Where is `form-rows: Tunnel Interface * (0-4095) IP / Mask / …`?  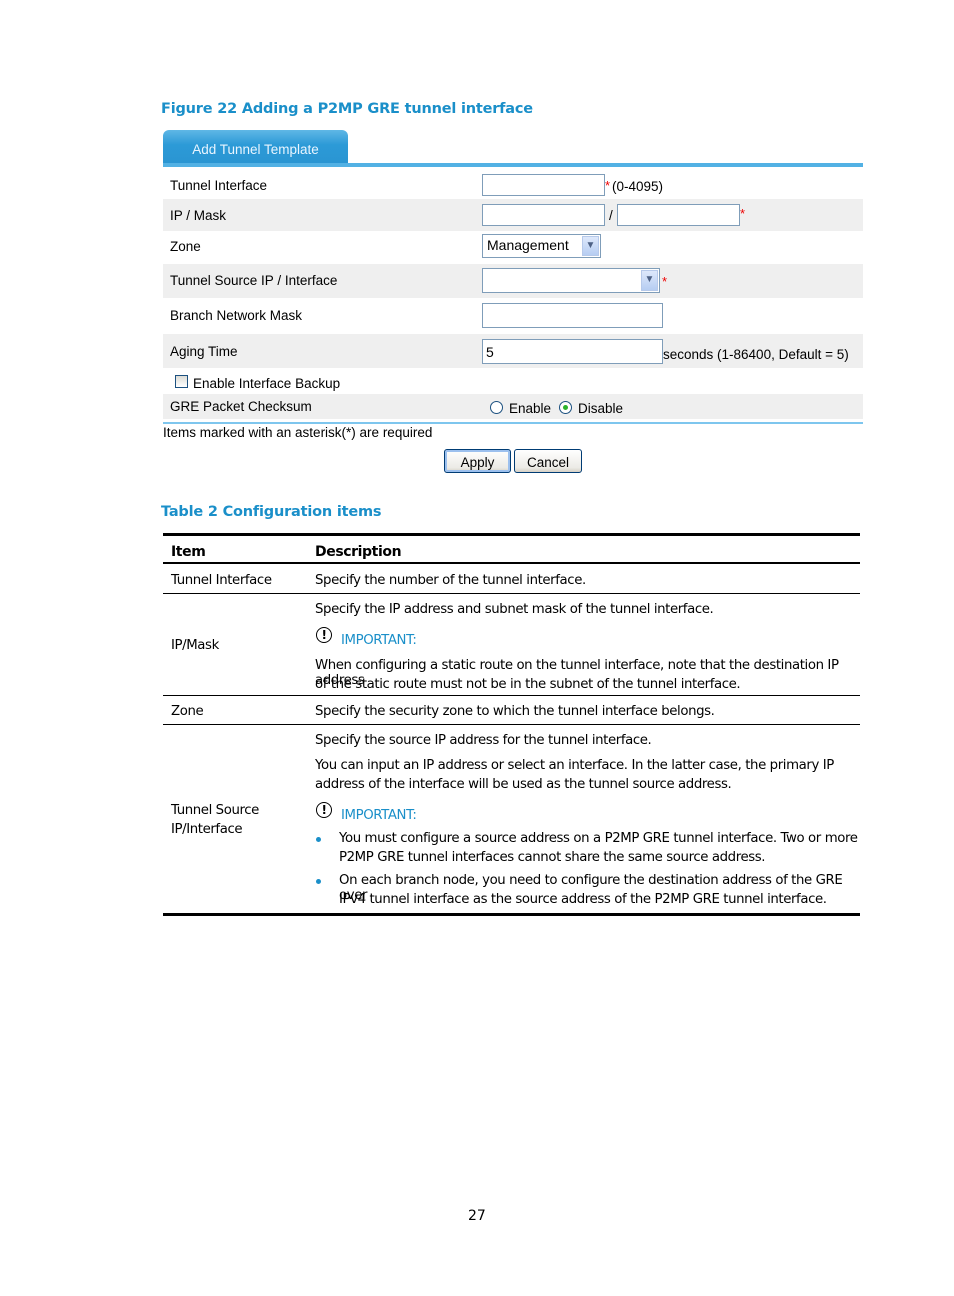
form-rows: Tunnel Interface * (0-4095) IP / Mask / … is located at coordinates (513, 293).